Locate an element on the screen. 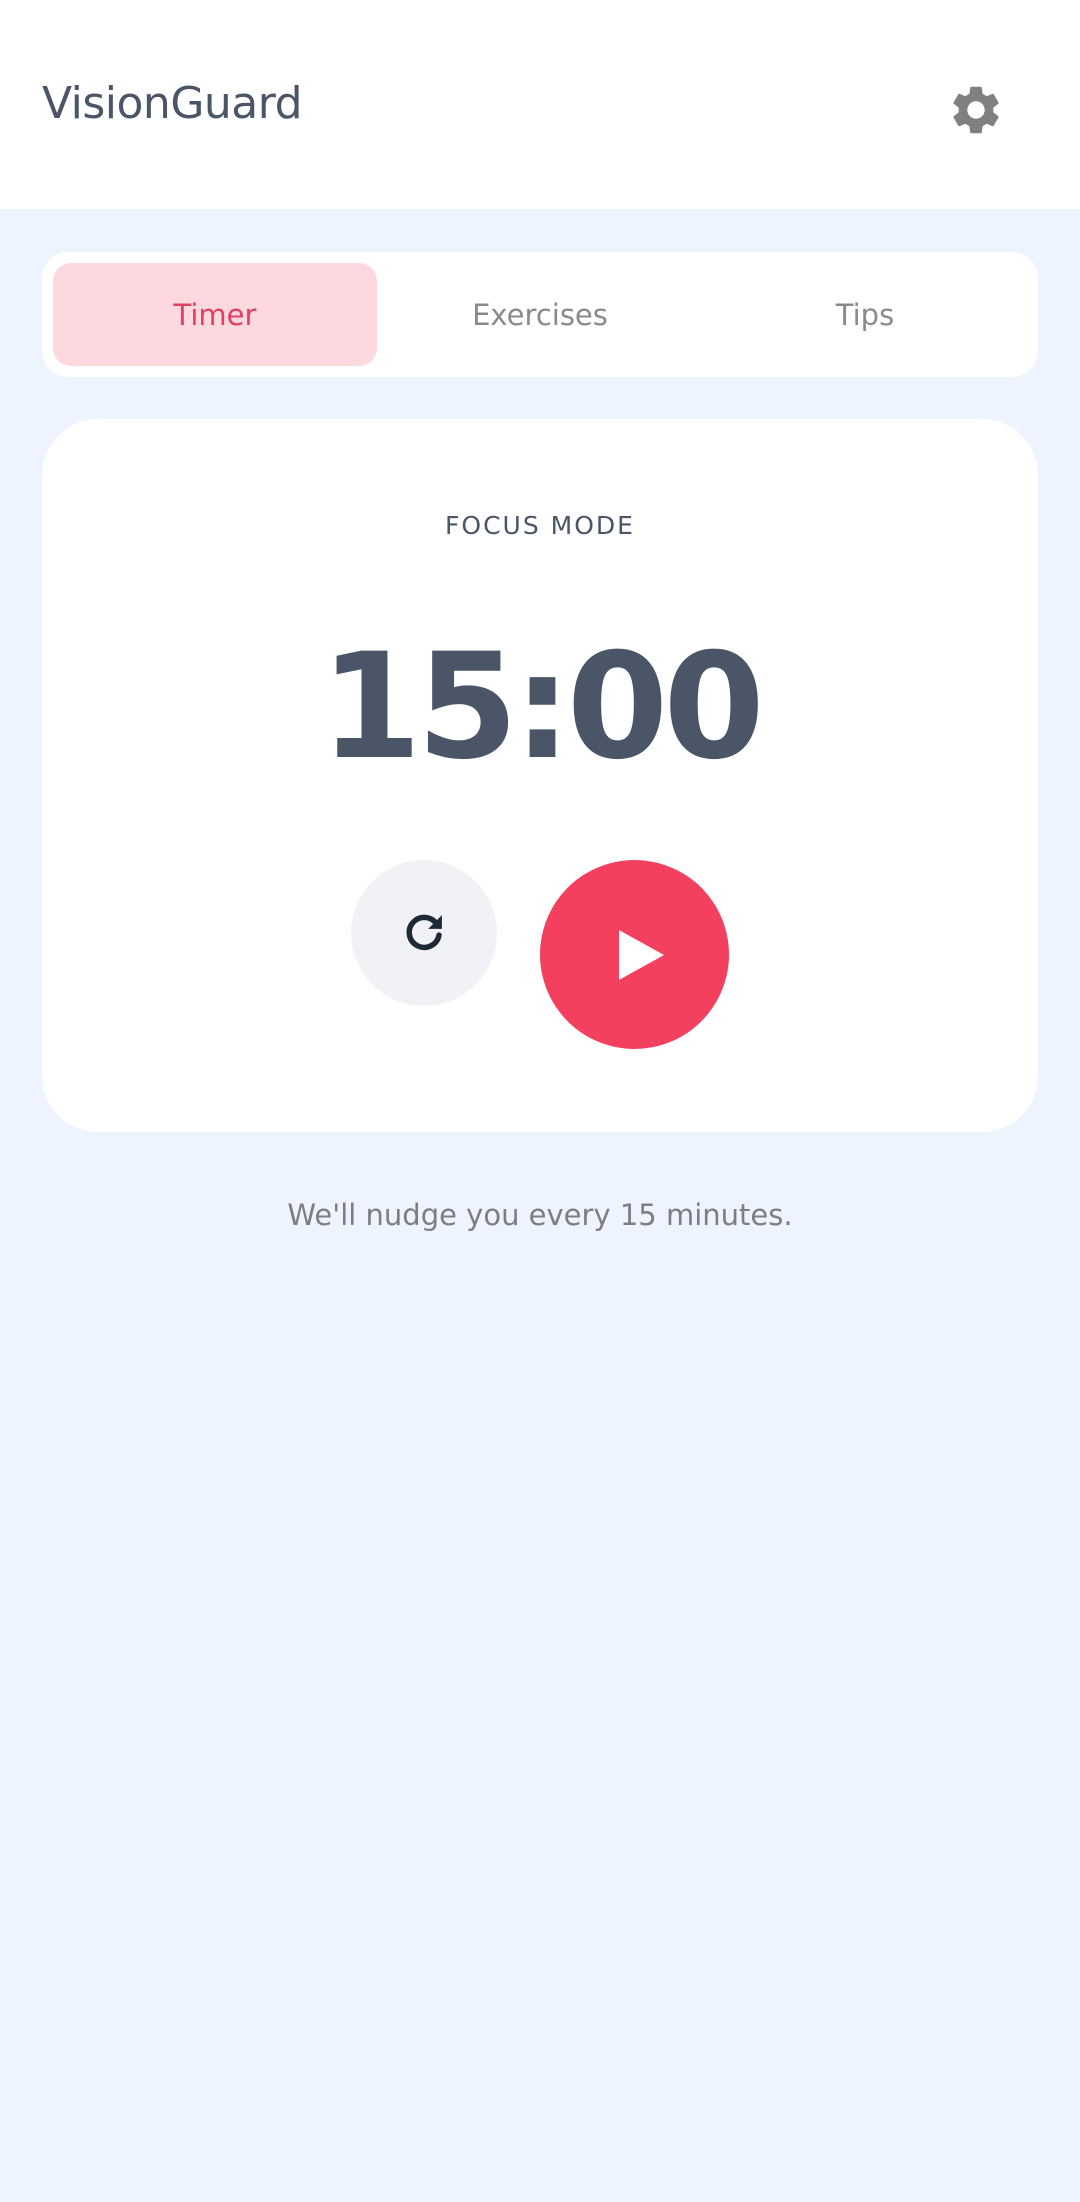 The width and height of the screenshot is (1080, 2202). refresh-icon is located at coordinates (424, 932).